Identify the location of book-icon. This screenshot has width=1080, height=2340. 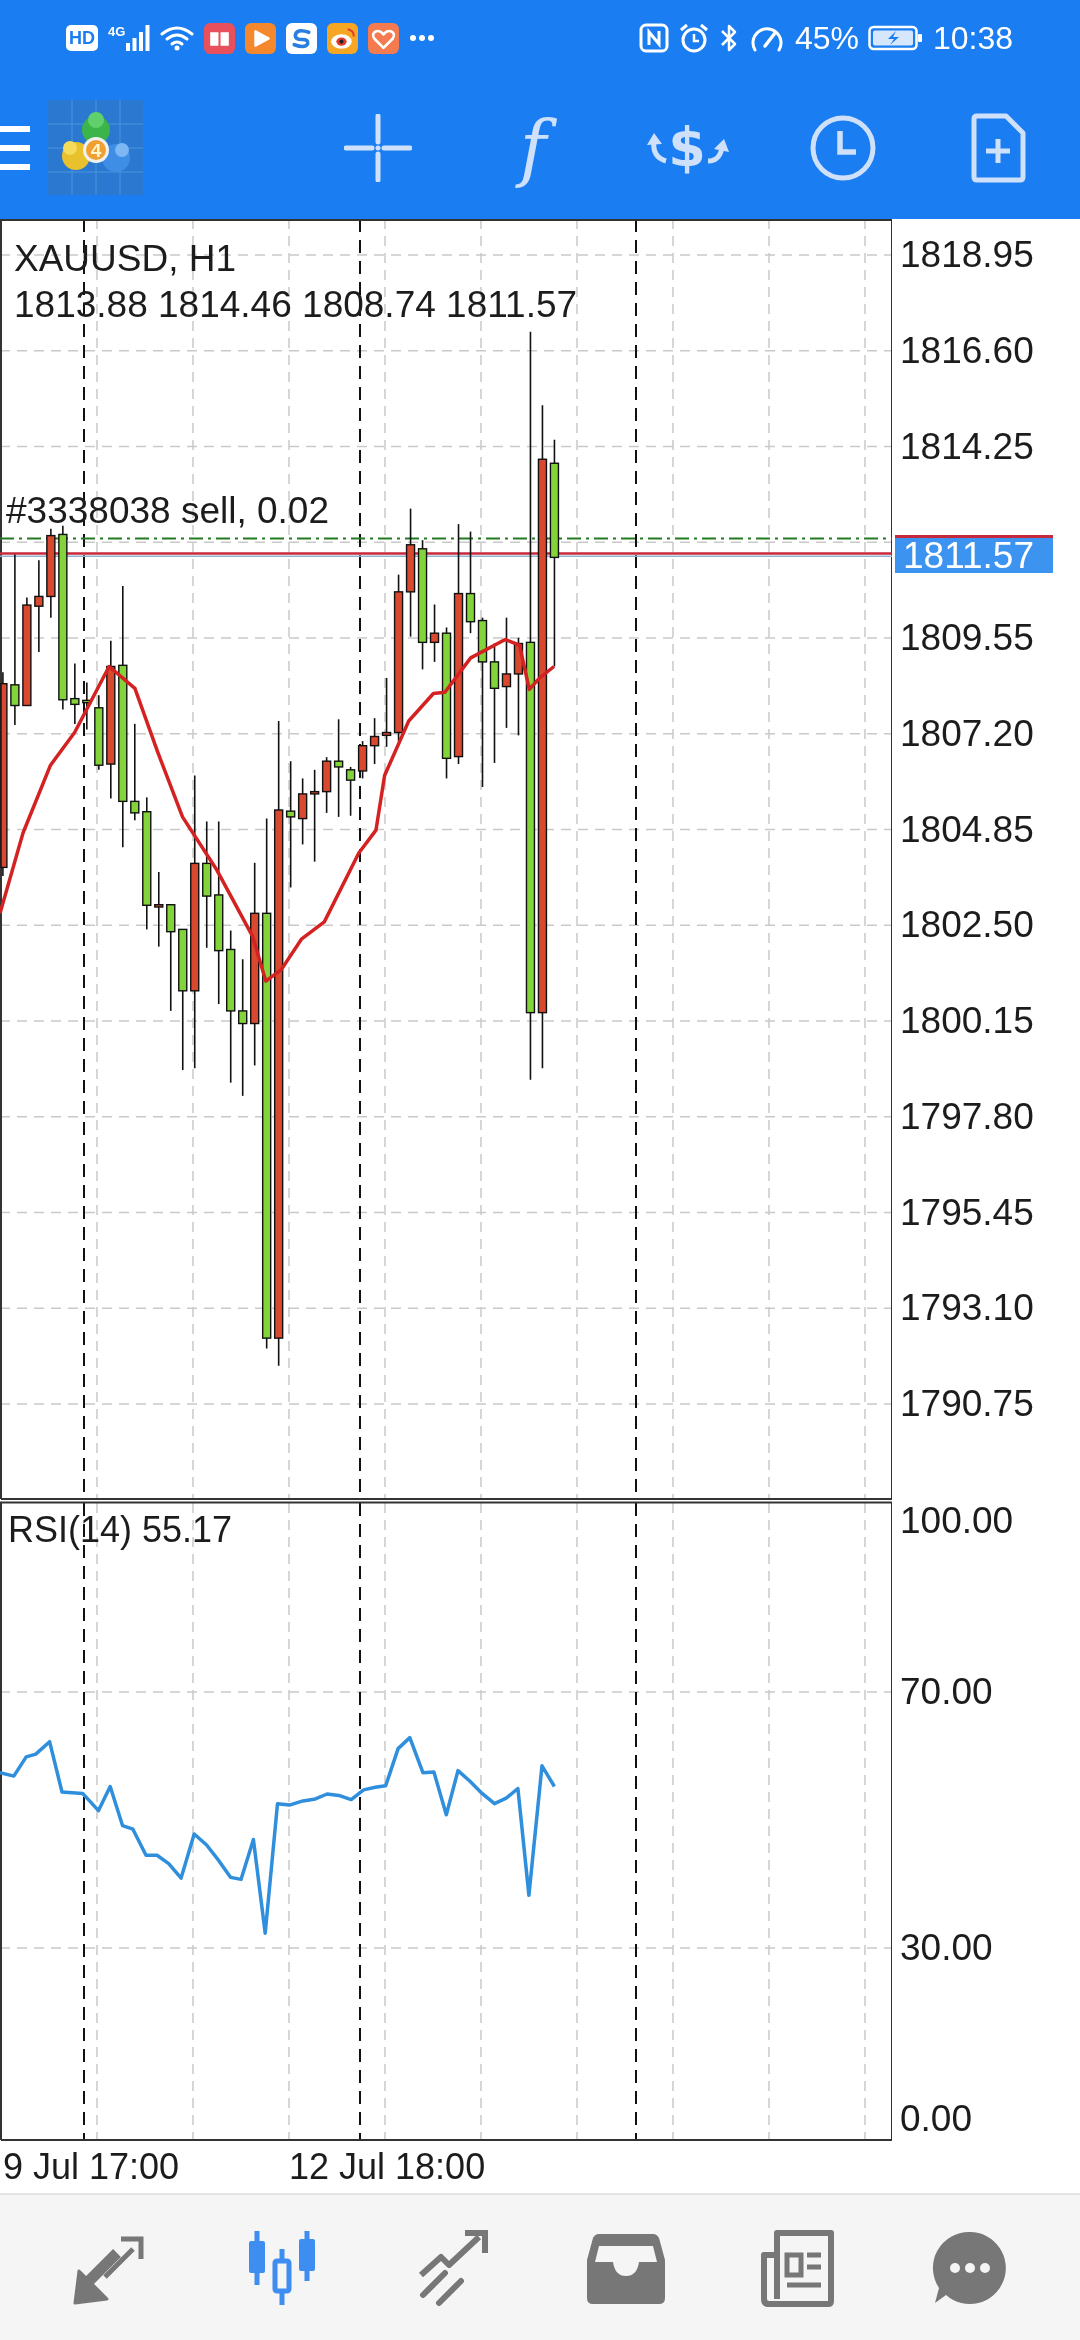
(220, 38).